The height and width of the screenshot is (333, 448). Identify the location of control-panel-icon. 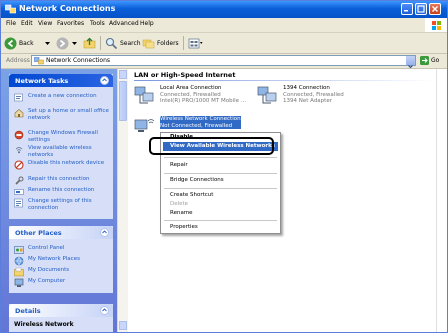
(19, 250).